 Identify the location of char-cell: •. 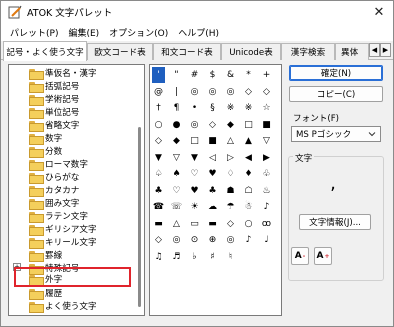
(194, 108).